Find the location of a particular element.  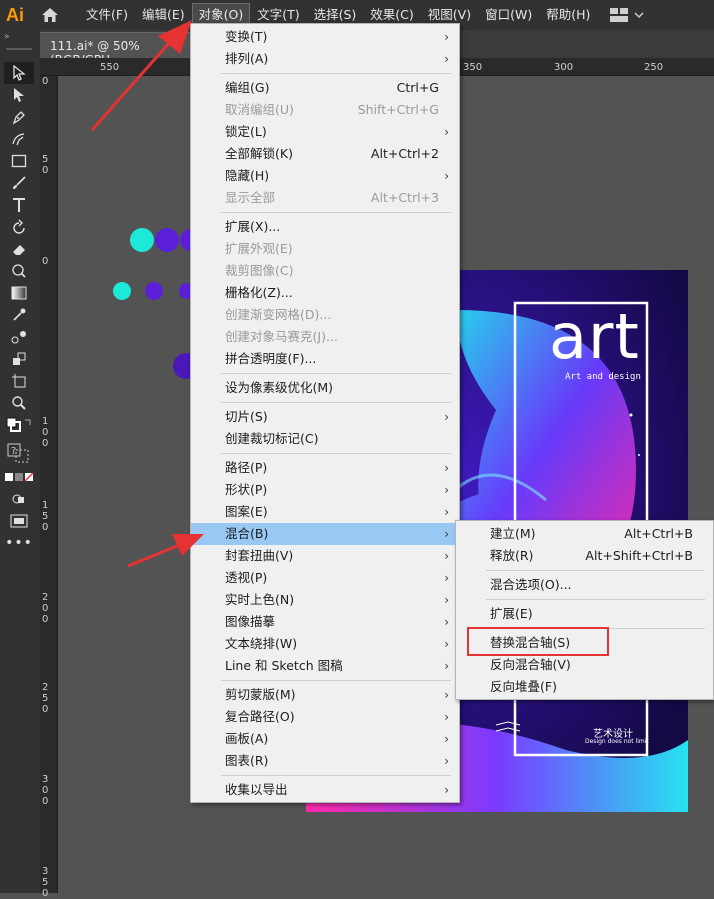

menu-item: 文本绕排(W) › is located at coordinates (325, 644).